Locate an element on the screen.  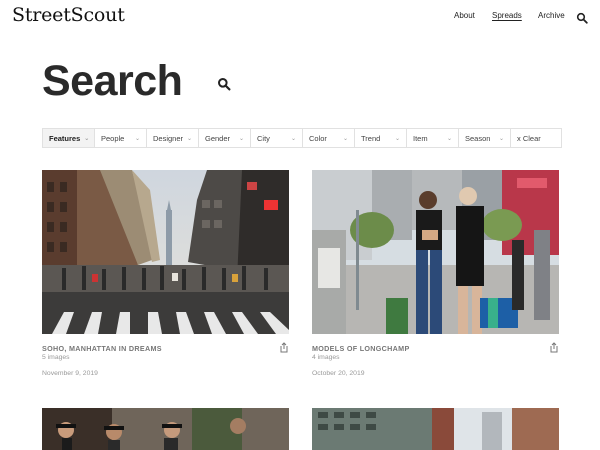
clear-label: x Clear is located at coordinates (529, 138).